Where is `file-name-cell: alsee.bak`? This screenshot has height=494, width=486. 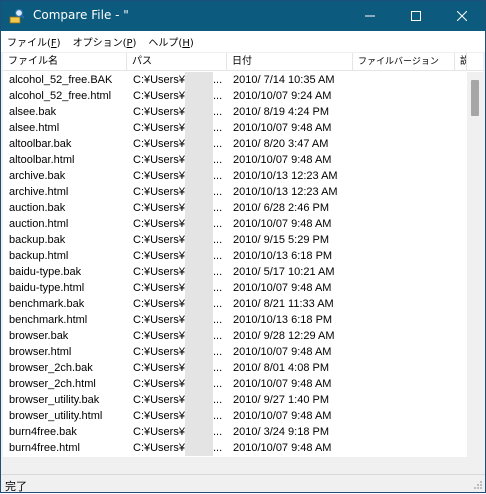 file-name-cell: alsee.bak is located at coordinates (33, 112).